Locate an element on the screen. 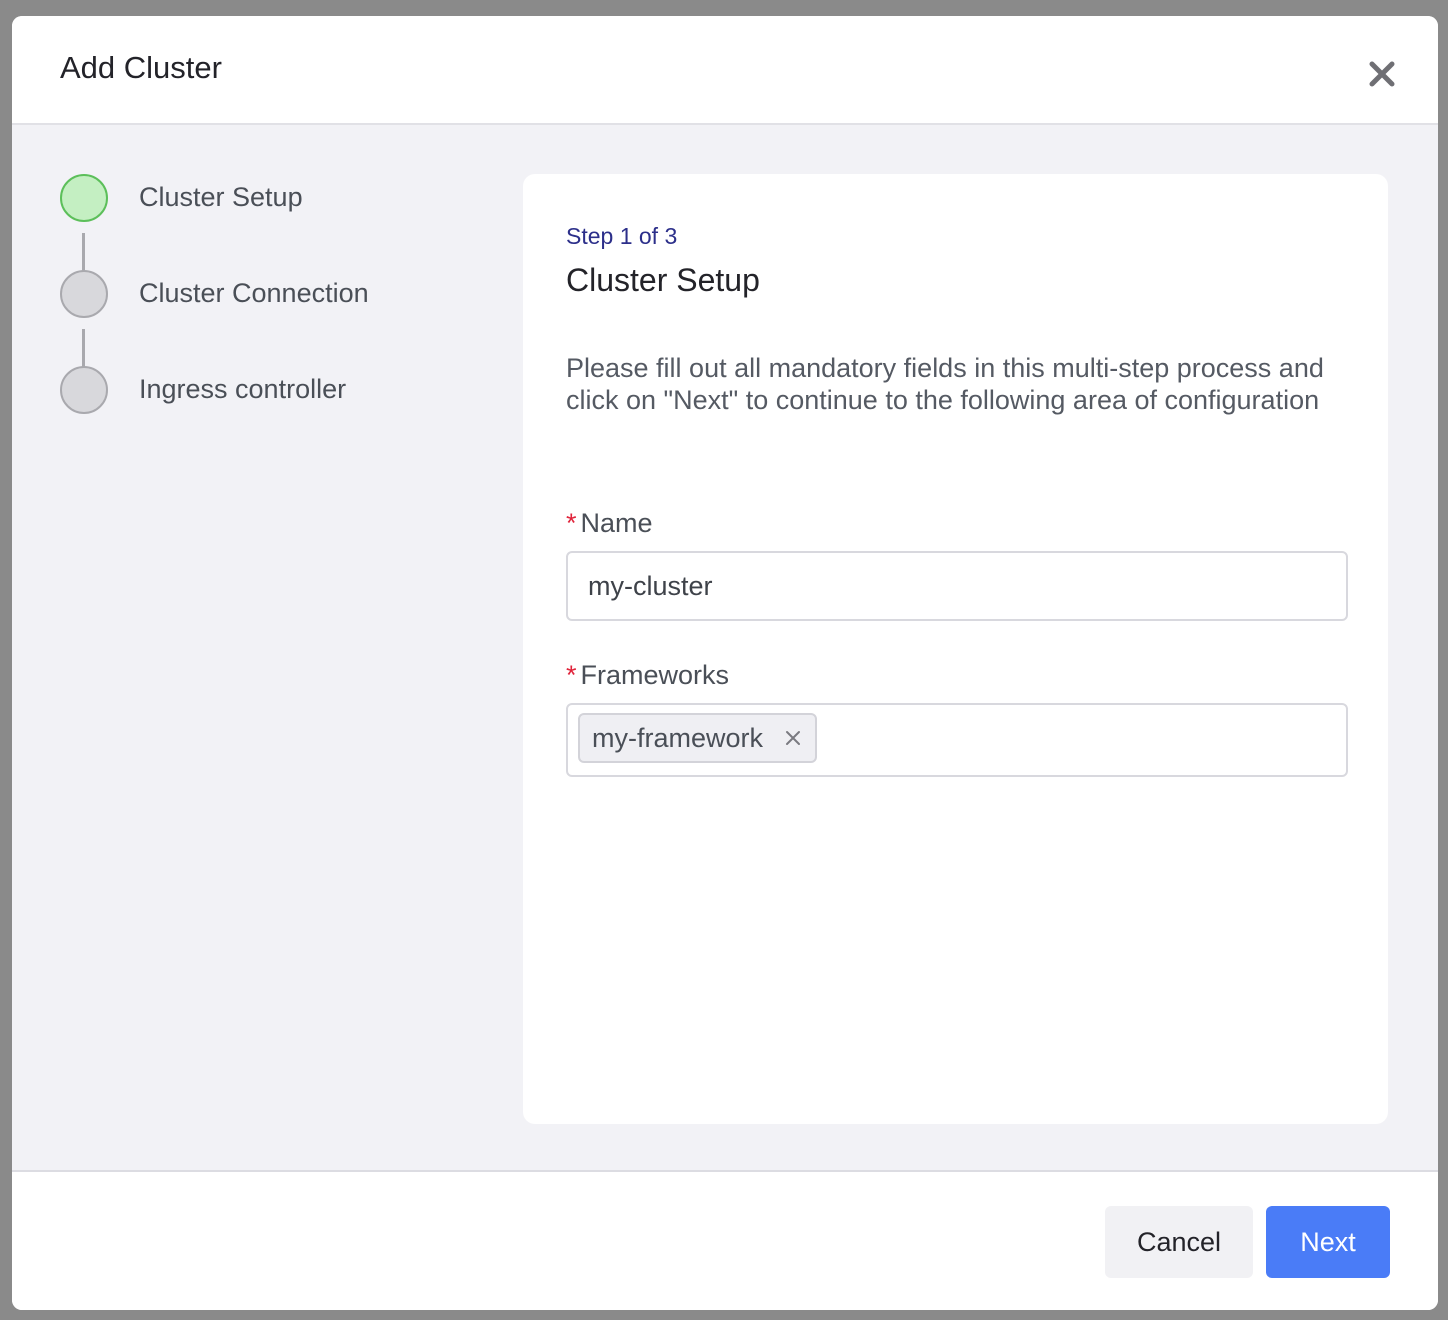  frameworks-field-label: * Frameworks is located at coordinates (647, 675).